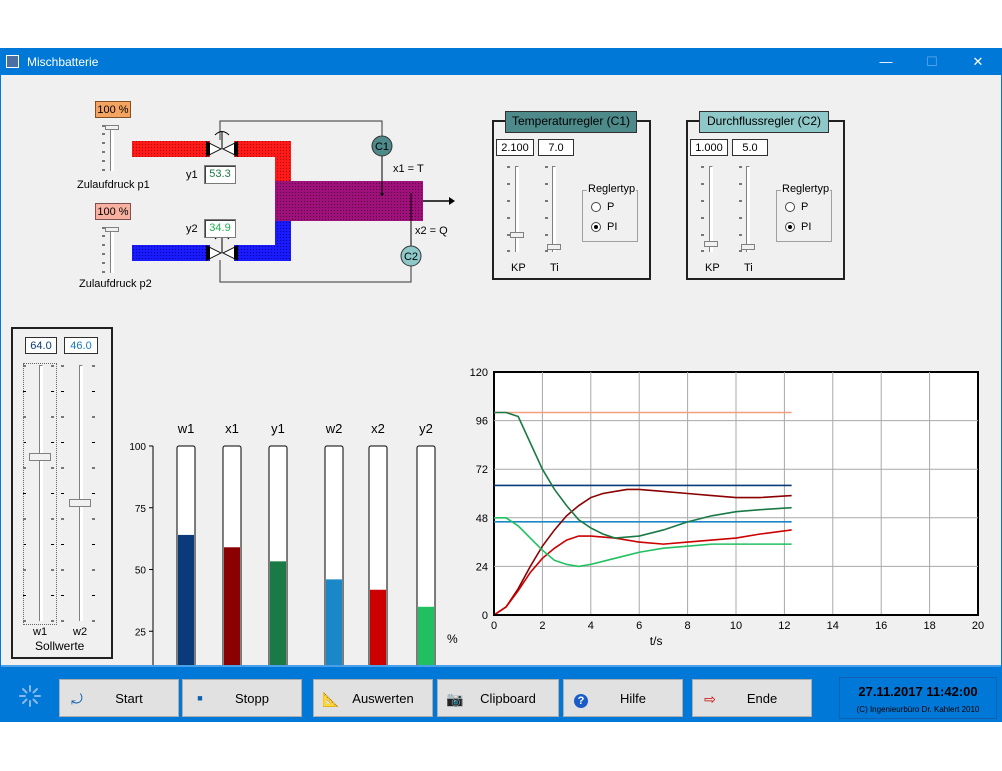 The width and height of the screenshot is (1002, 771). Describe the element at coordinates (978, 62) in the screenshot. I see `close-button: ✕` at that location.